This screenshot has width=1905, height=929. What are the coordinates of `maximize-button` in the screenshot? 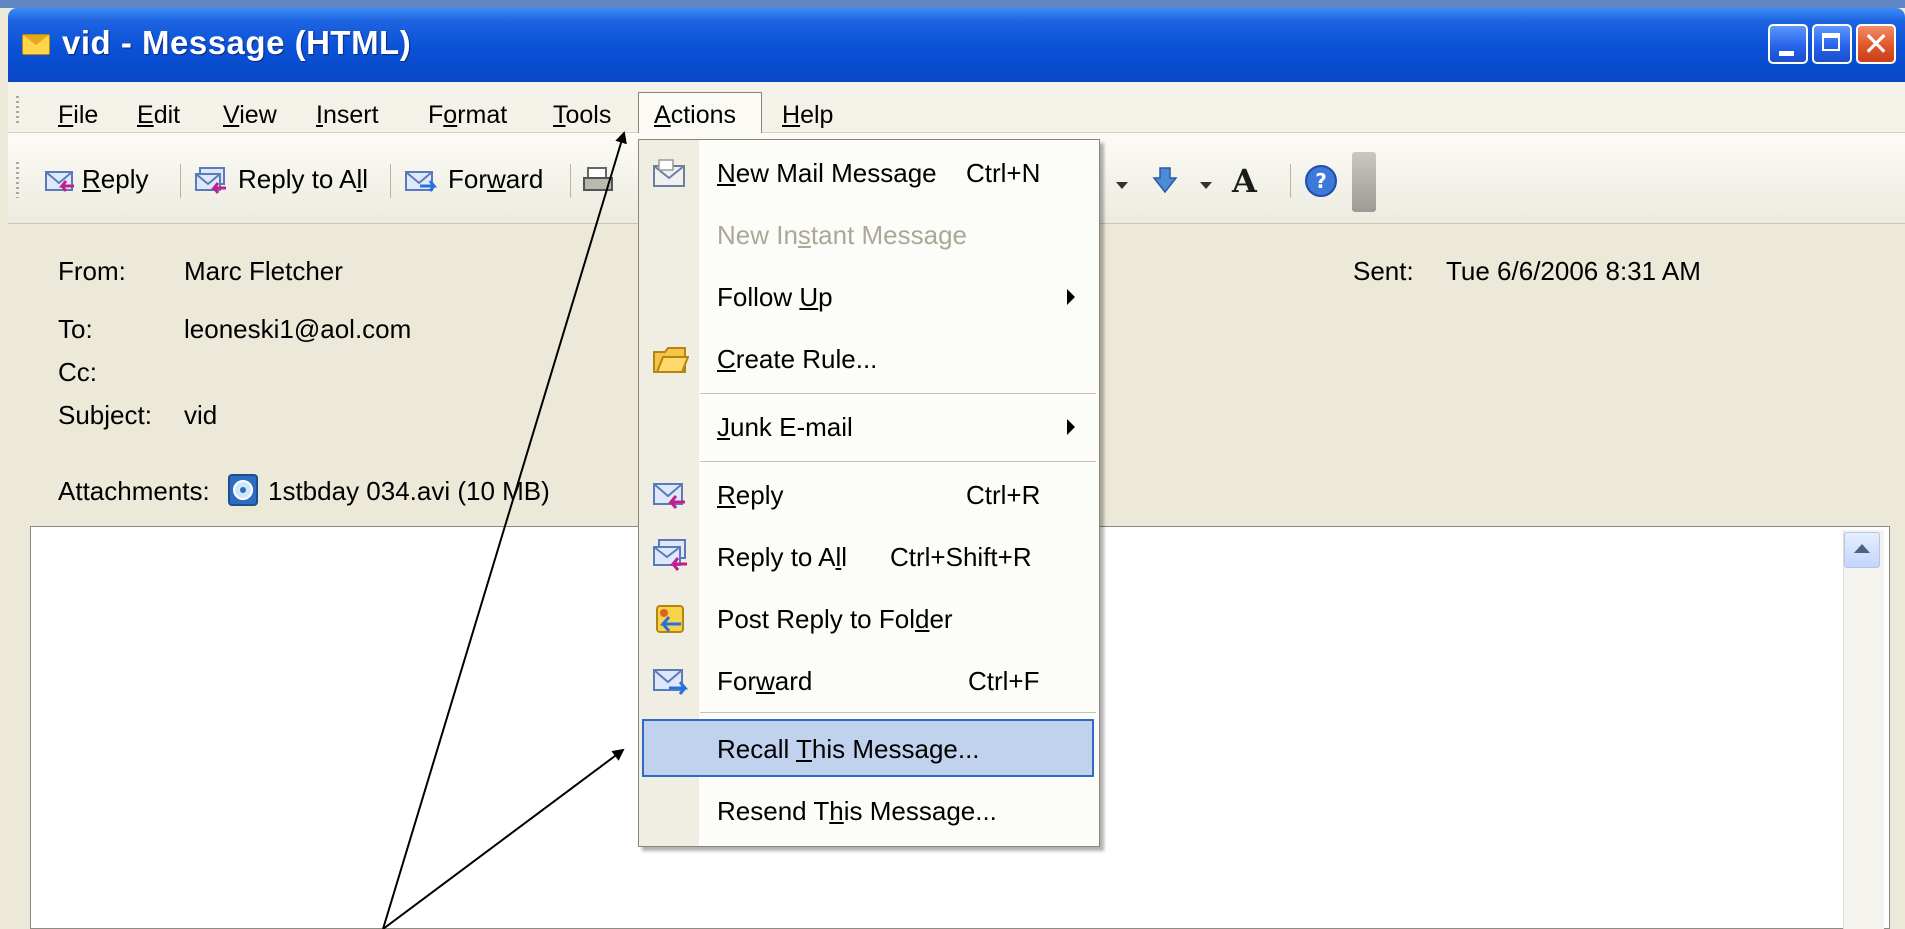 It's located at (1832, 44).